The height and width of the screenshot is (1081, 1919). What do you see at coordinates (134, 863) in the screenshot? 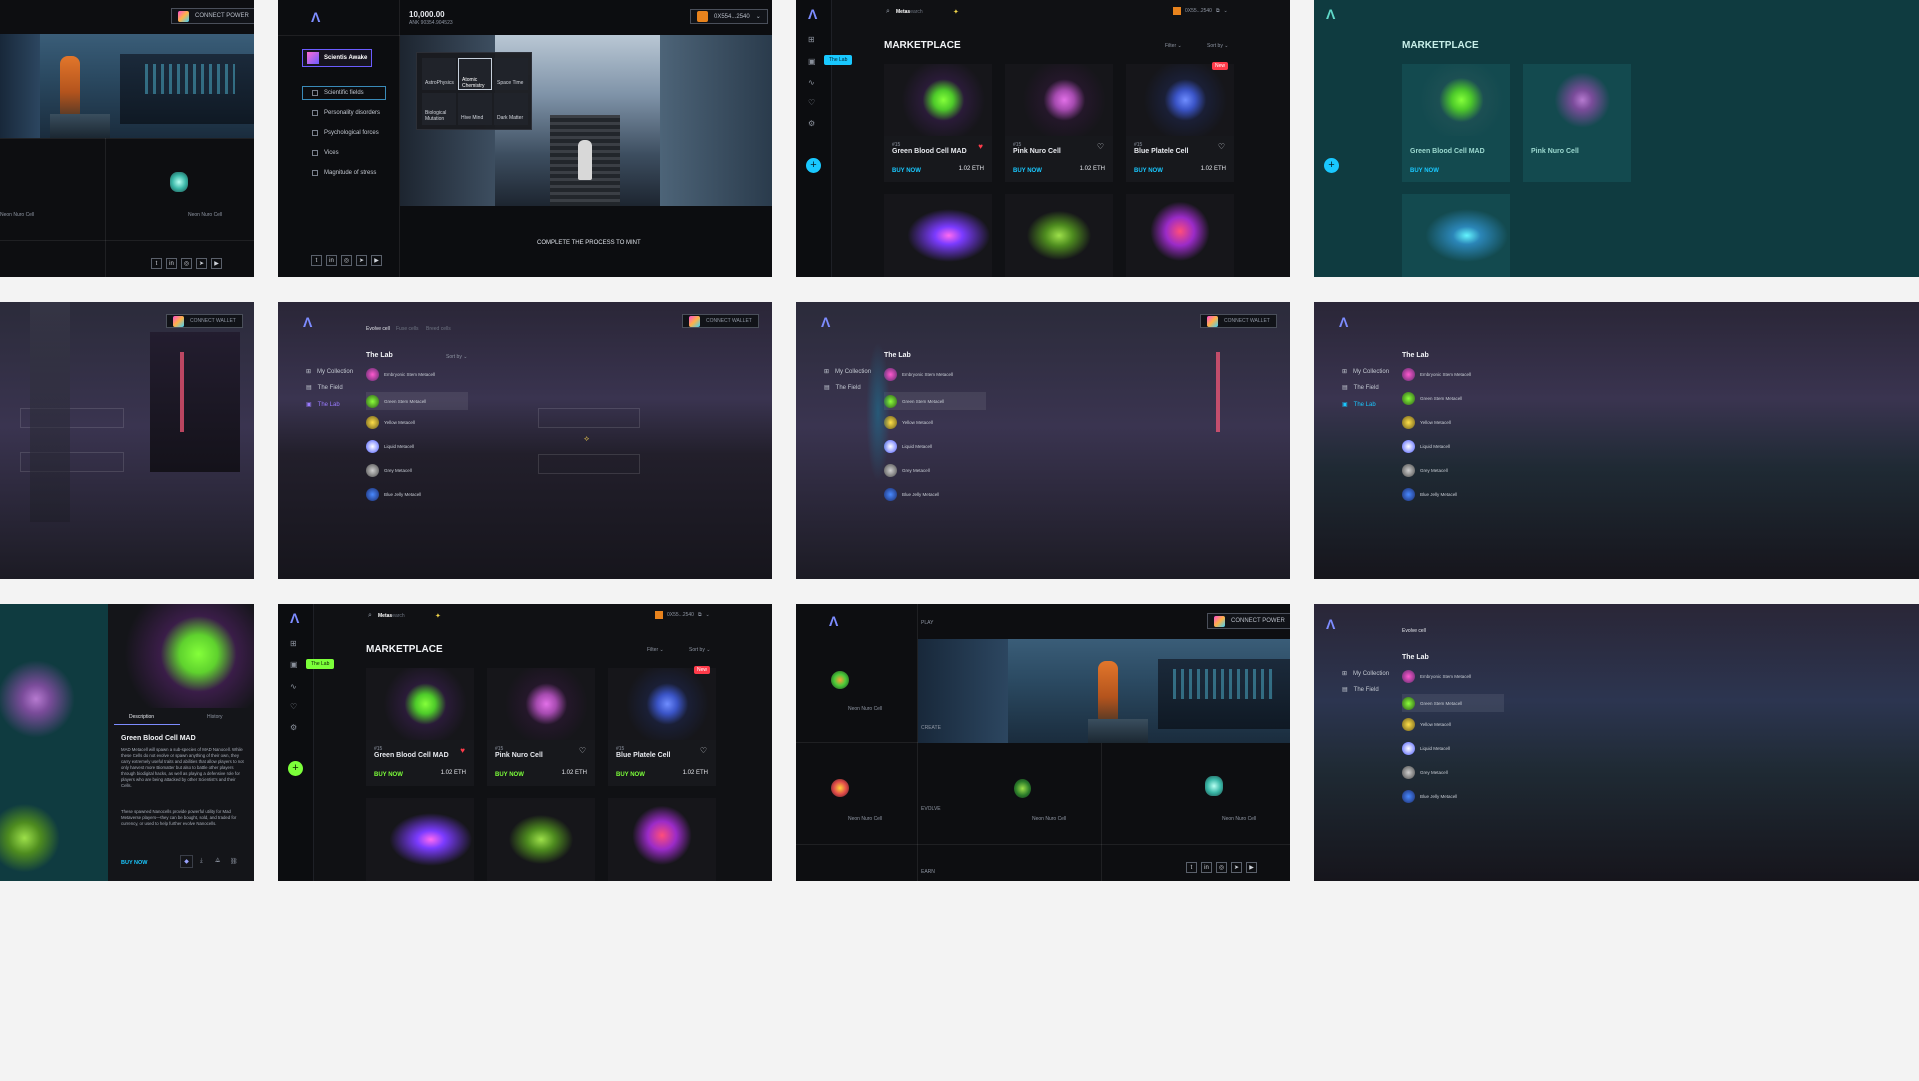
I see `buy-now-button: BUY NOW` at bounding box center [134, 863].